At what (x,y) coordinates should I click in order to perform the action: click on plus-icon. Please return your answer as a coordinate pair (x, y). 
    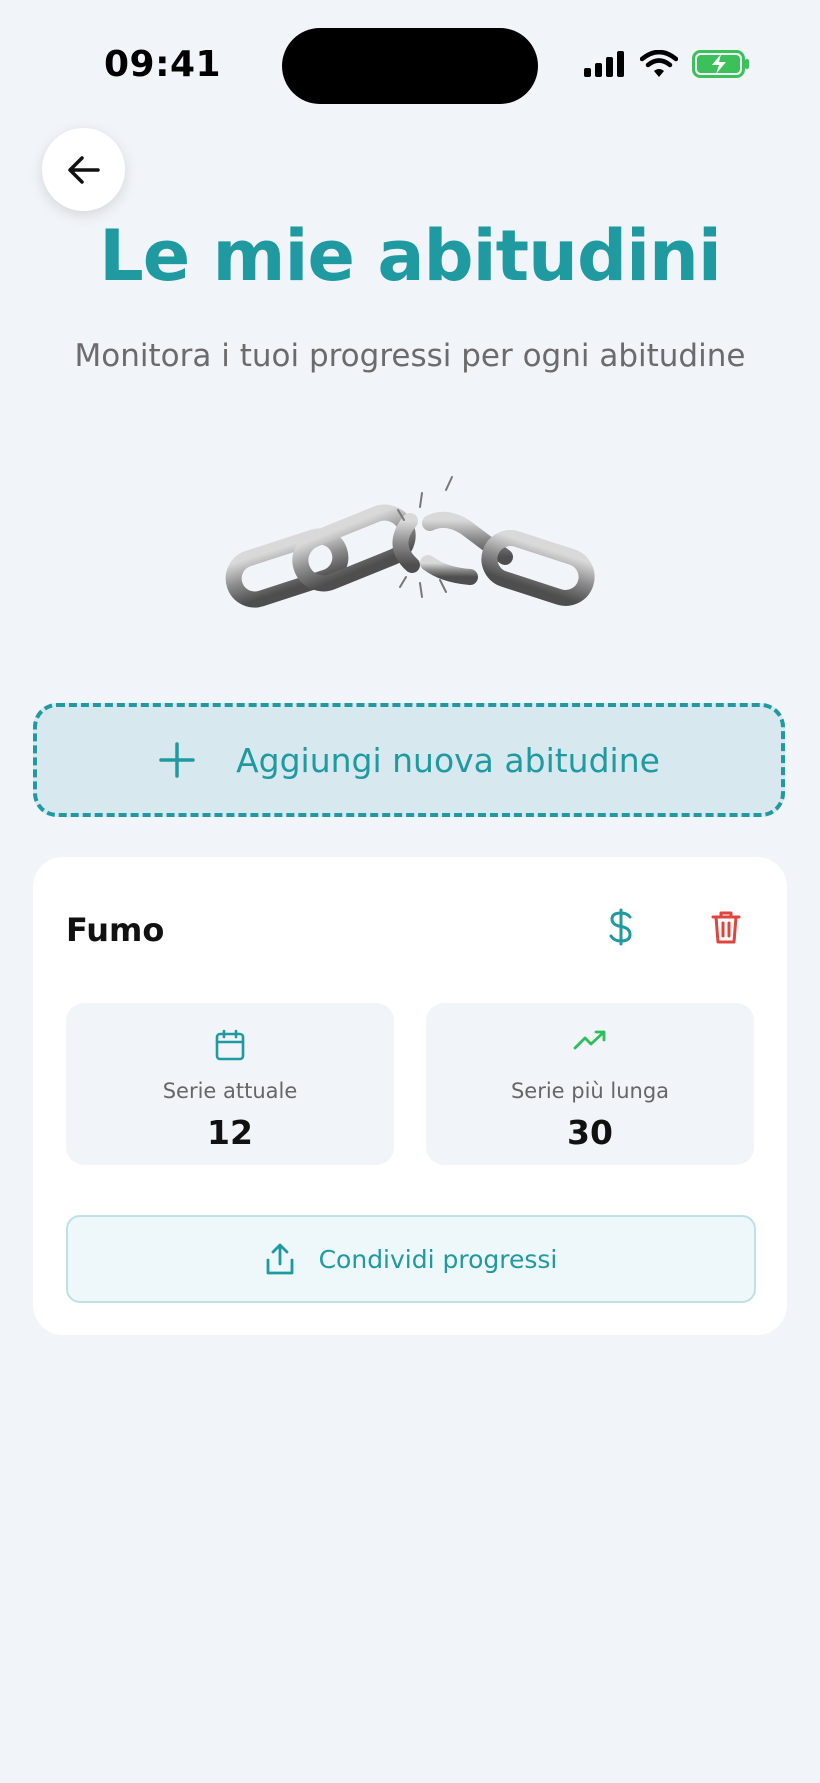
    Looking at the image, I should click on (177, 760).